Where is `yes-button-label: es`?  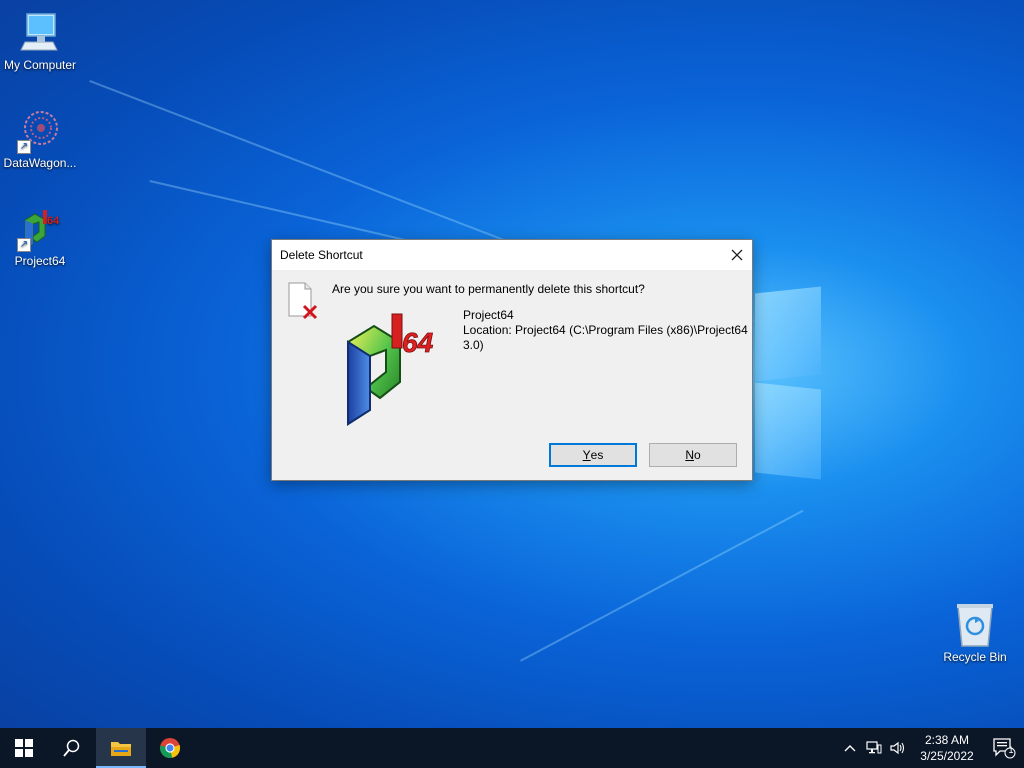
yes-button-label: es is located at coordinates (597, 455).